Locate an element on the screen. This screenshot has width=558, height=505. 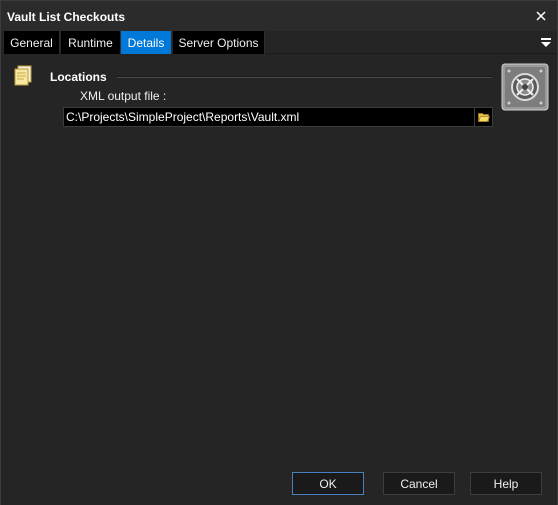
tab-general: General is located at coordinates (32, 42).